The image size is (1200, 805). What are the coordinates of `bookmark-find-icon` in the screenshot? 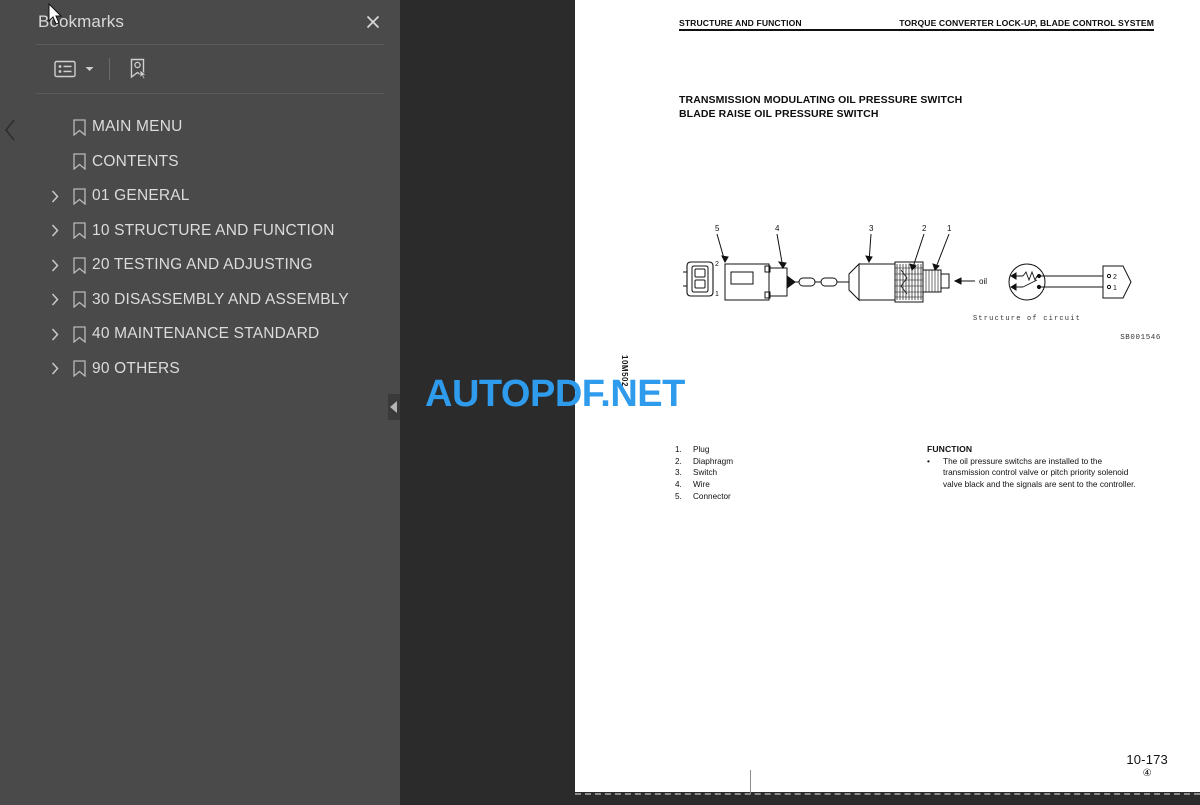 It's located at (139, 69).